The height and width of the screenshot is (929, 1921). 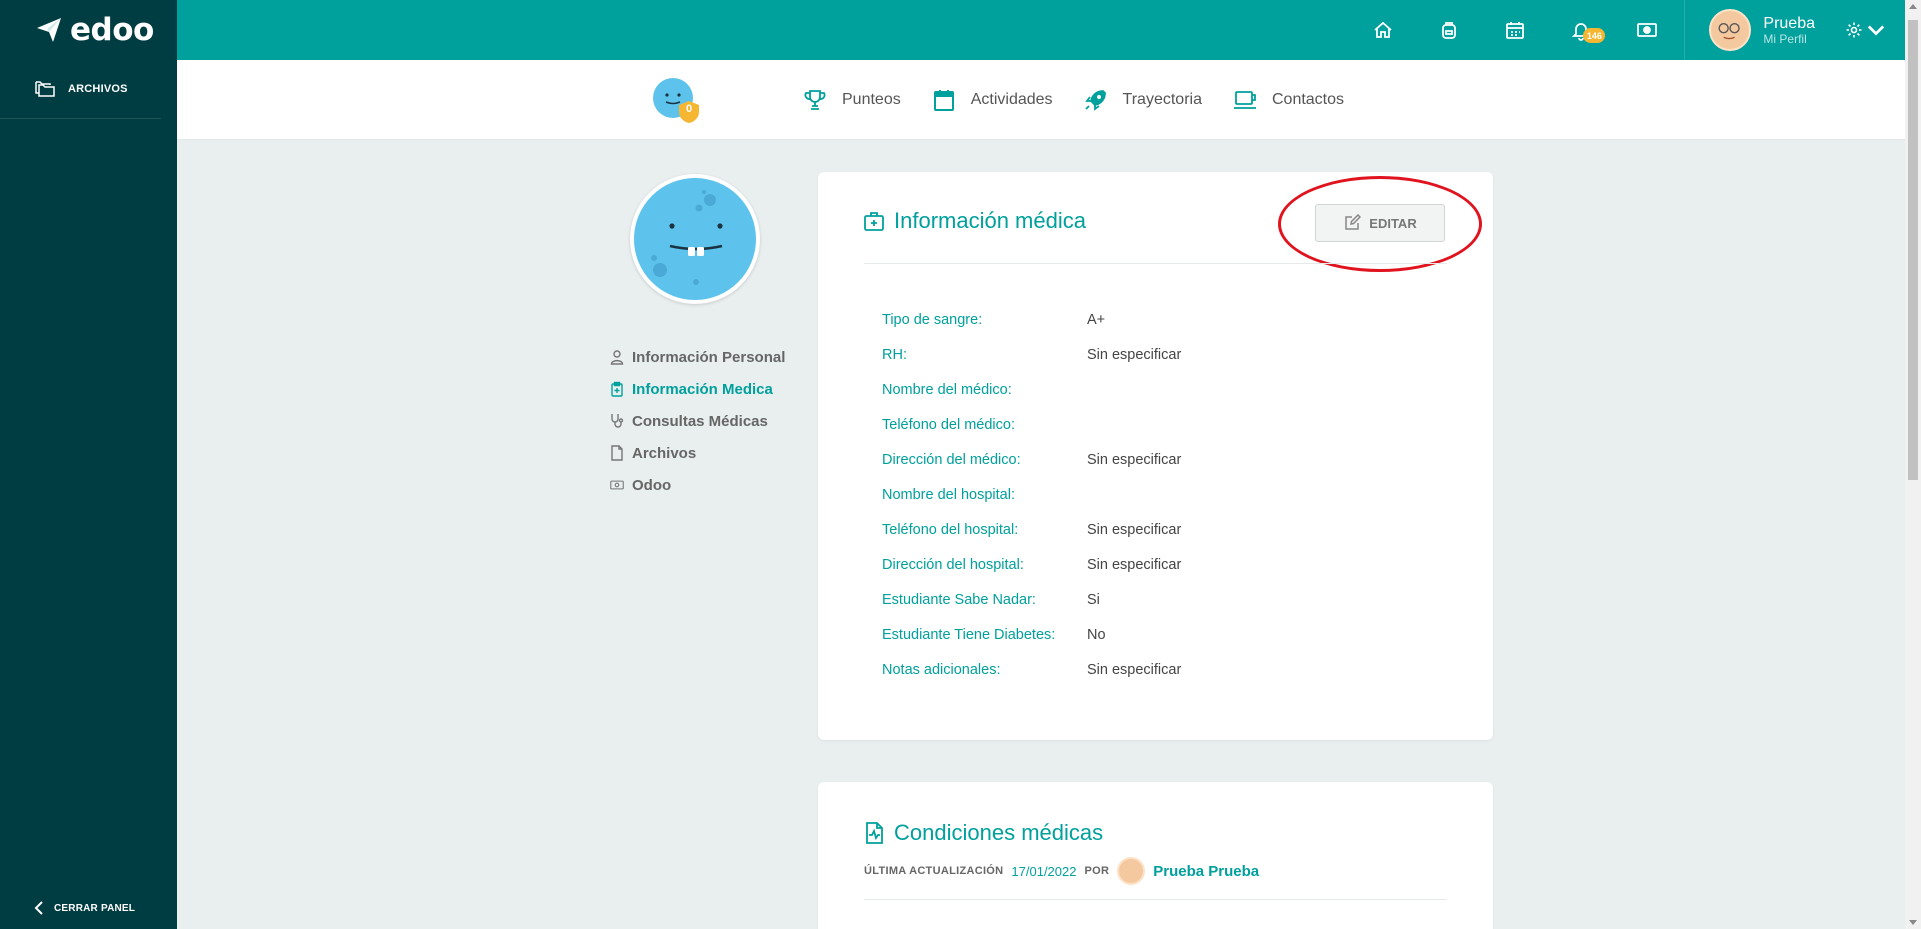 I want to click on notifications-button: 146, so click(x=1581, y=30).